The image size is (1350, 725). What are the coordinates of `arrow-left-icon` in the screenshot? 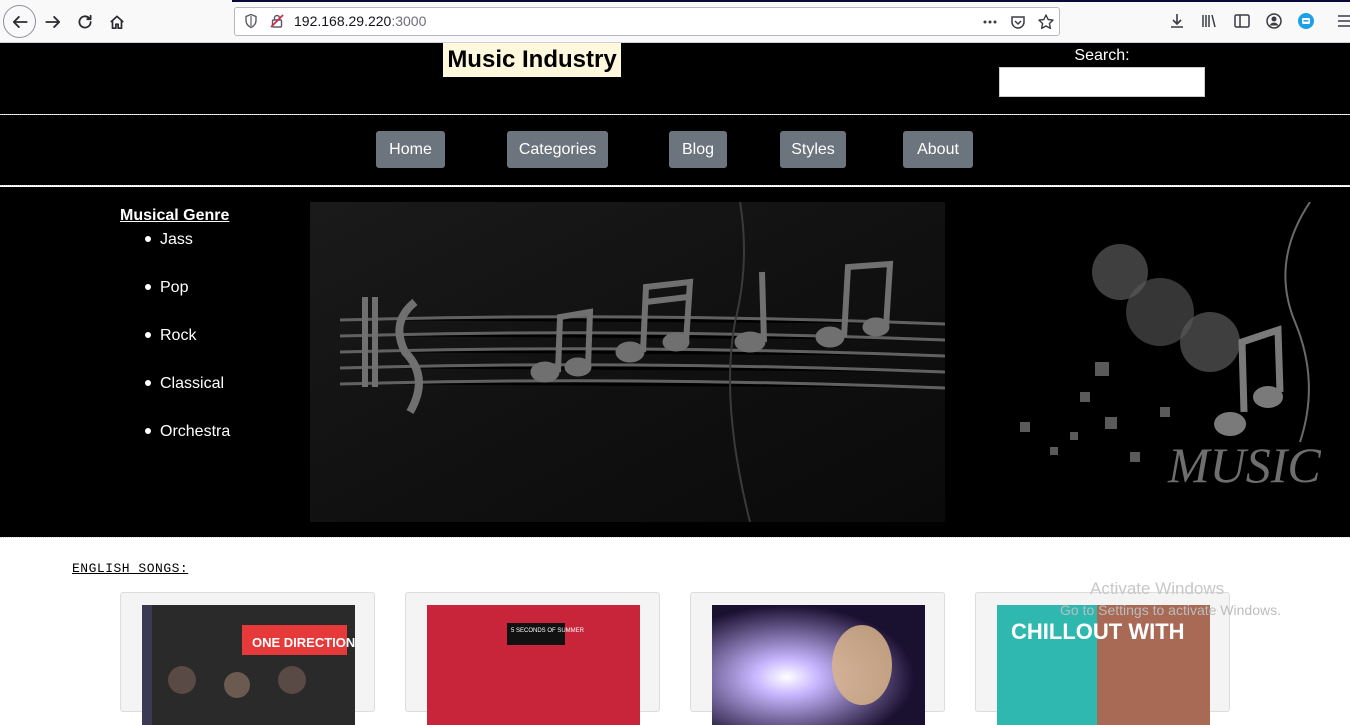 It's located at (20, 21).